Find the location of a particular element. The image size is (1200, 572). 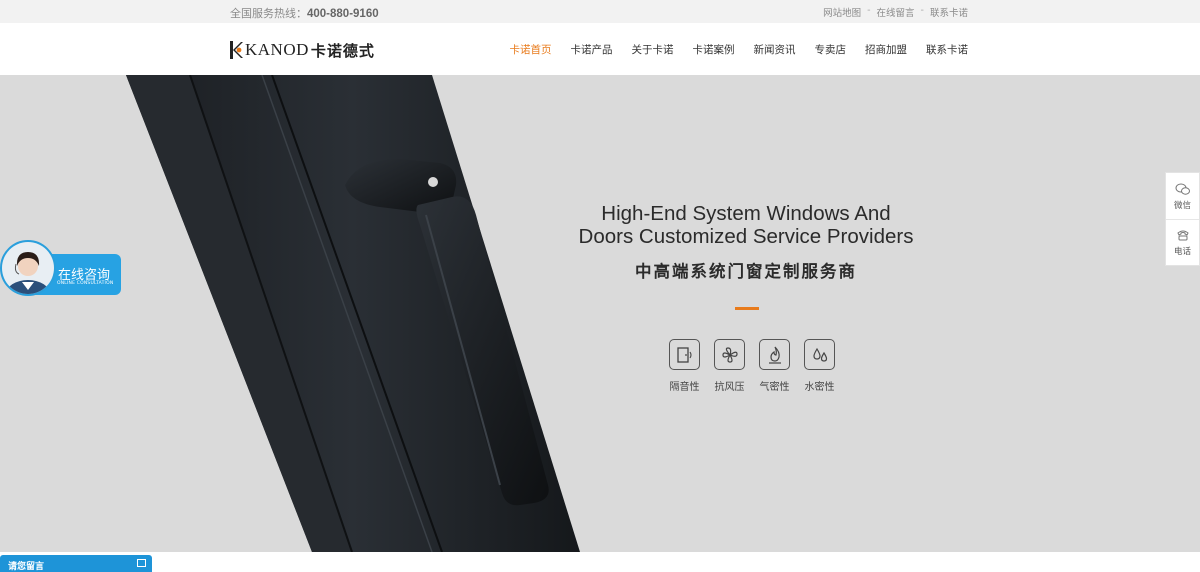

leave-message-link: 在线留言 is located at coordinates (896, 12).